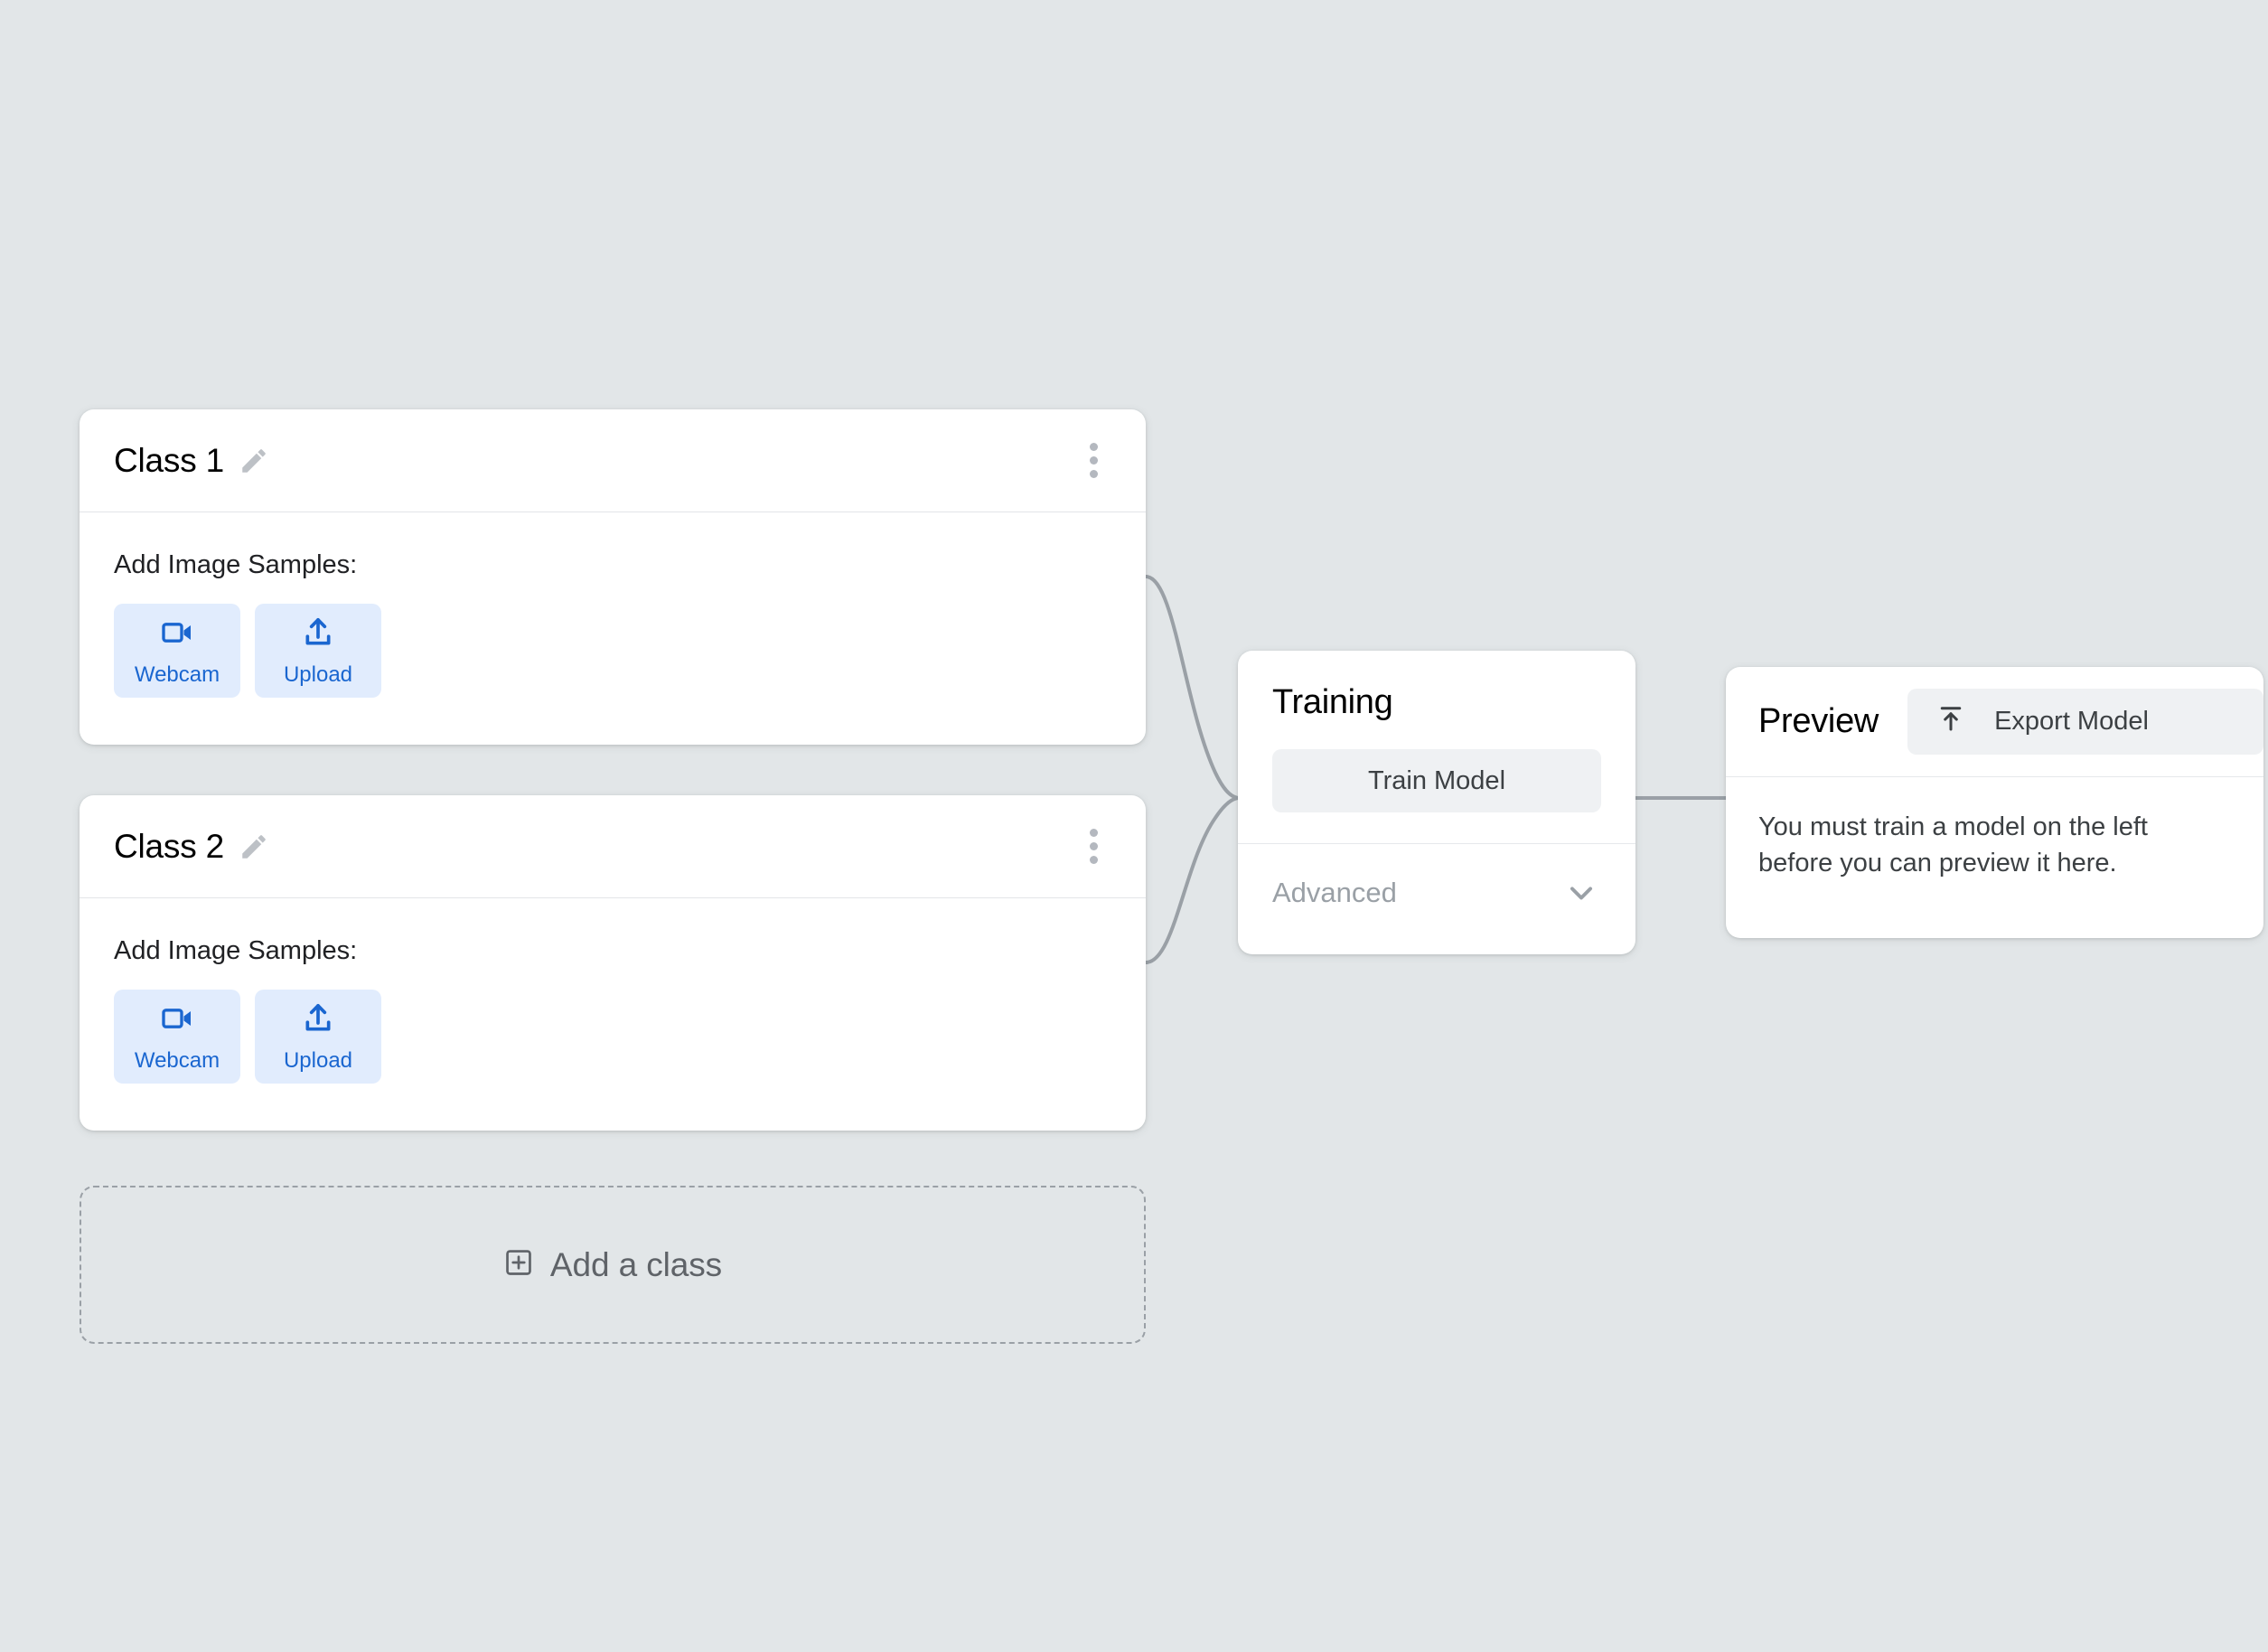 The height and width of the screenshot is (1652, 2268). Describe the element at coordinates (2071, 721) in the screenshot. I see `export-model-label: Export Model` at that location.